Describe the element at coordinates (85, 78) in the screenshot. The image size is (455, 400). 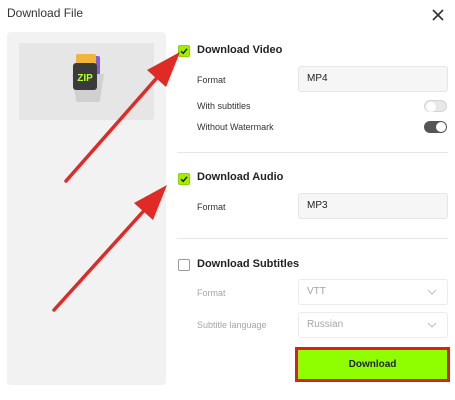
I see `zip-label: ZIP` at that location.